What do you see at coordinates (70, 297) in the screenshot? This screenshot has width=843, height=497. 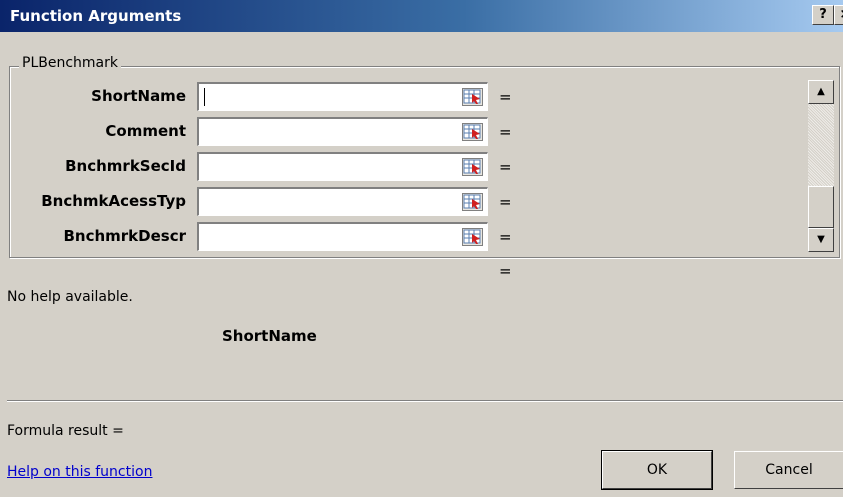 I see `function-help-text: No help available.` at bounding box center [70, 297].